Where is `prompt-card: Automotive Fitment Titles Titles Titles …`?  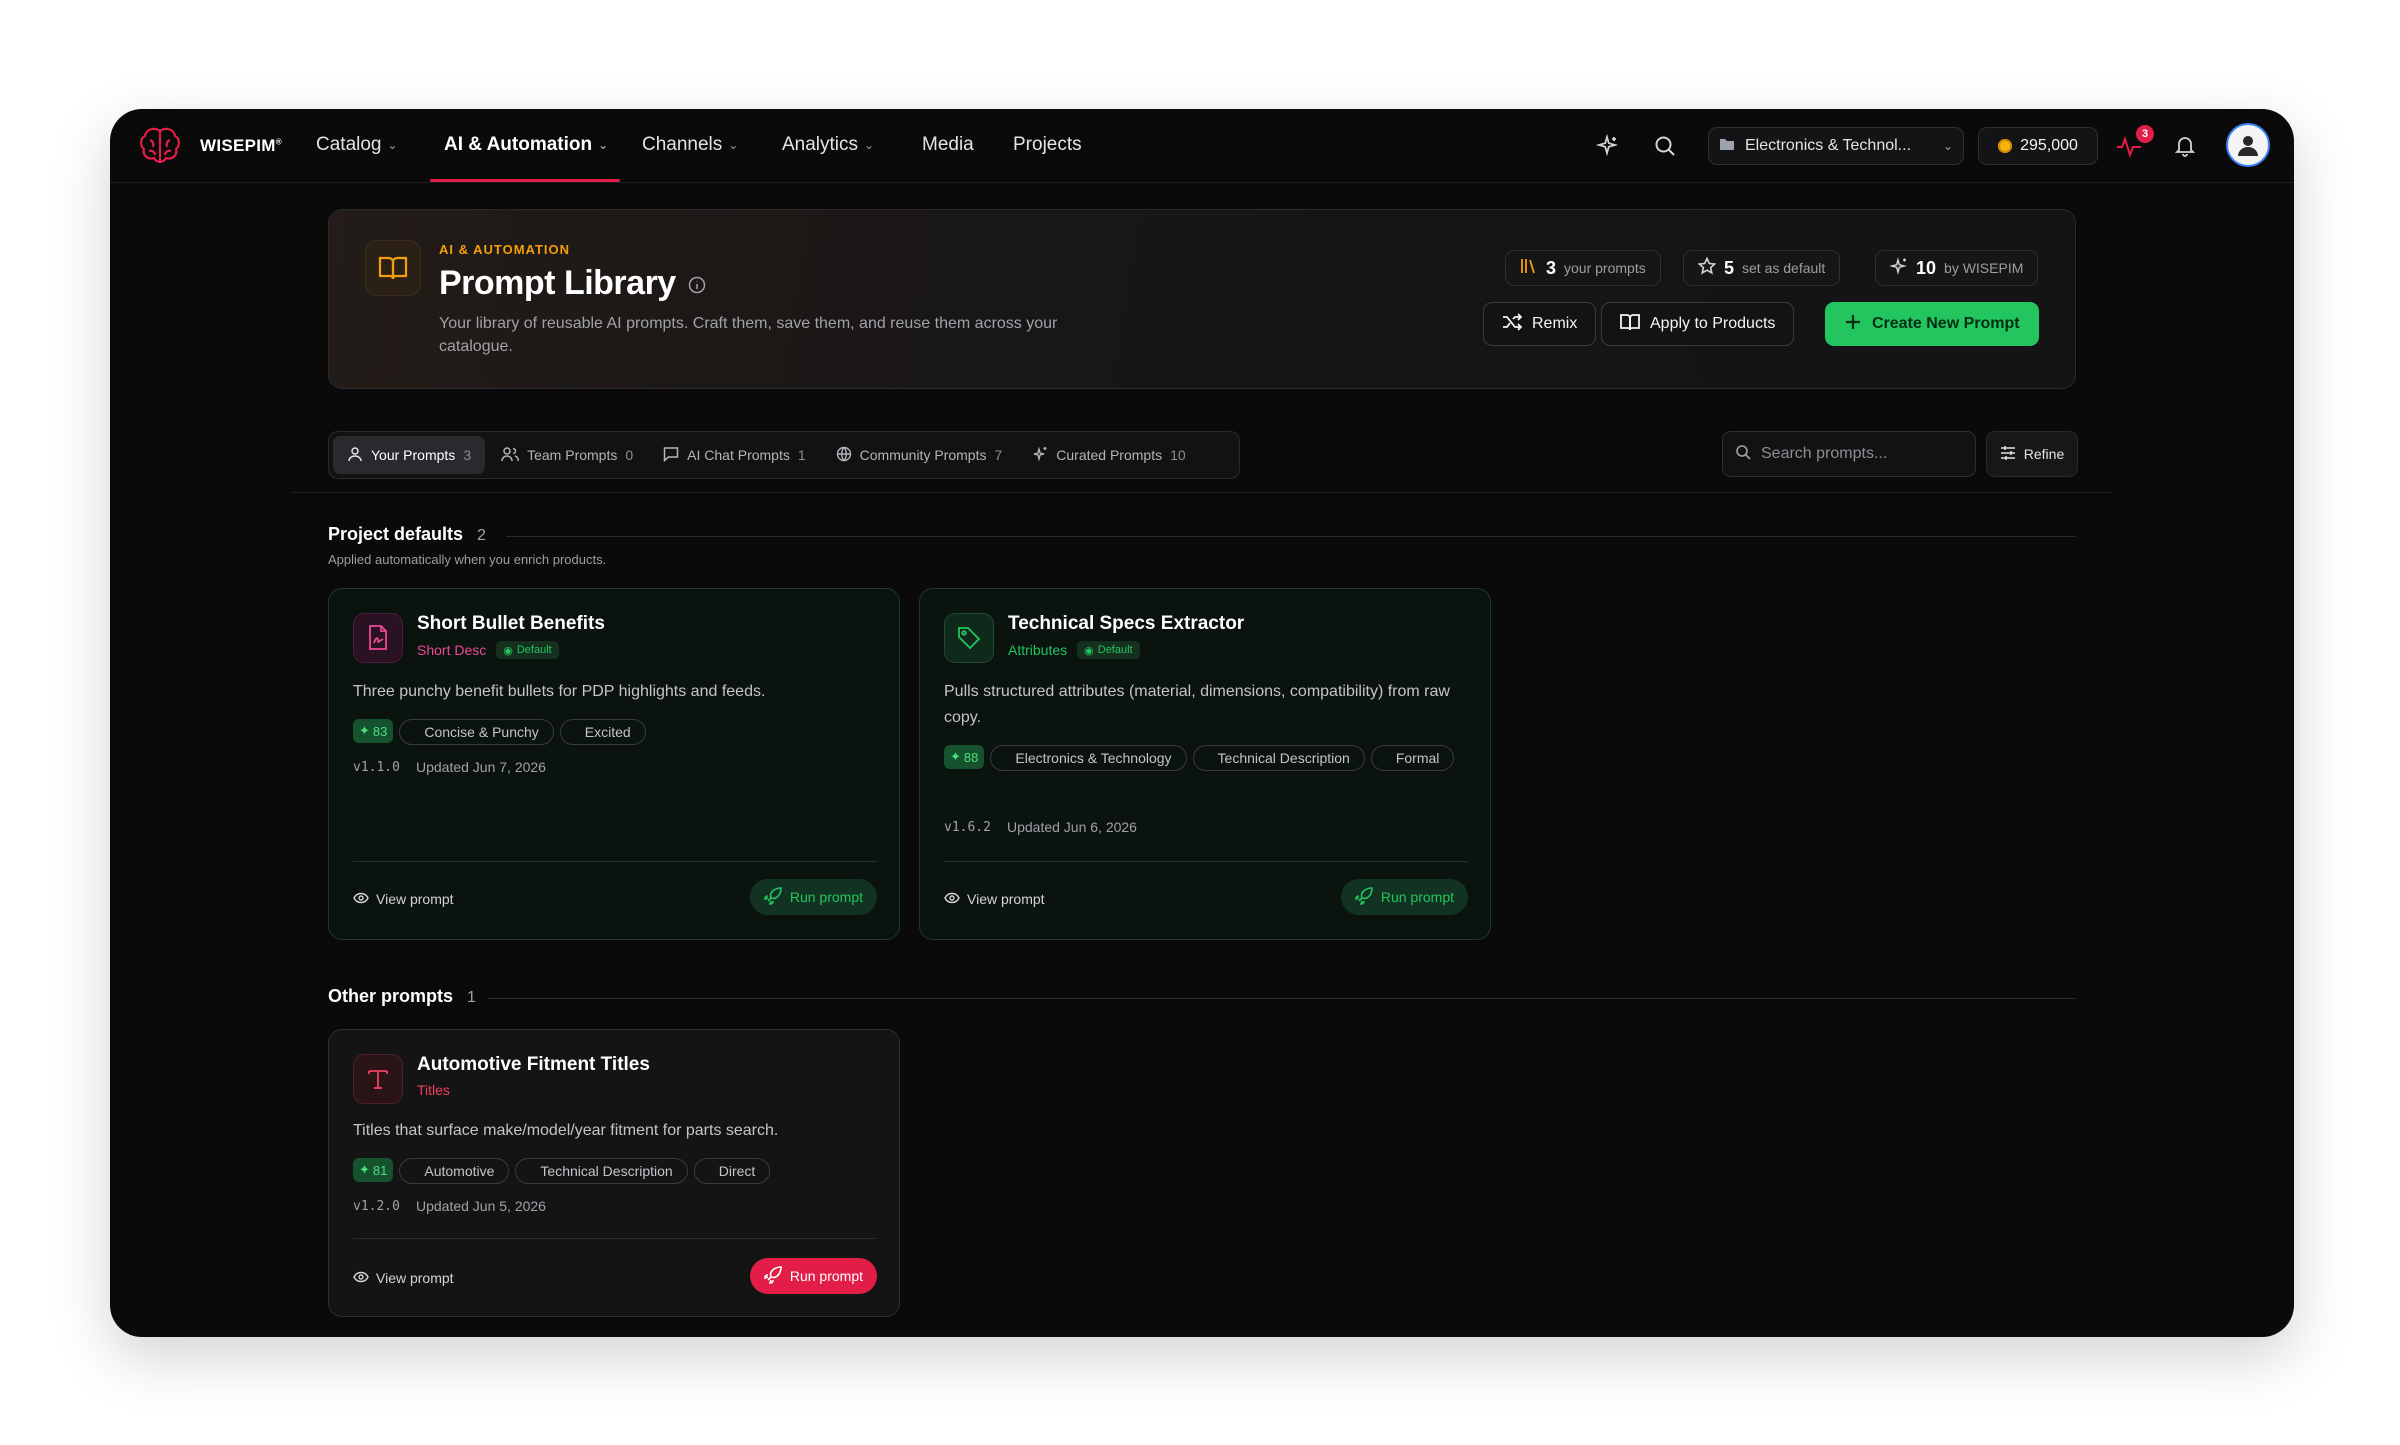
prompt-card: Automotive Fitment Titles Titles Titles … is located at coordinates (614, 1173).